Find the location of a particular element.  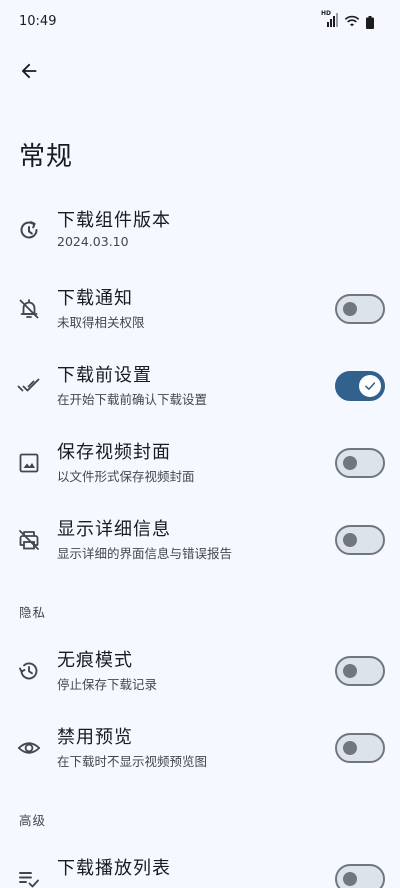

back-button is located at coordinates (29, 71).